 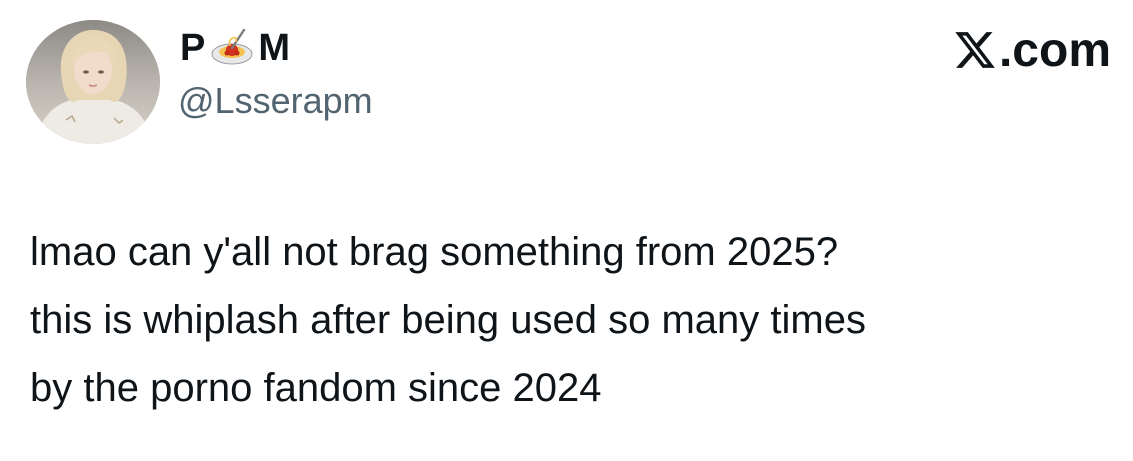 I want to click on x-logo-icon, so click(x=975, y=50).